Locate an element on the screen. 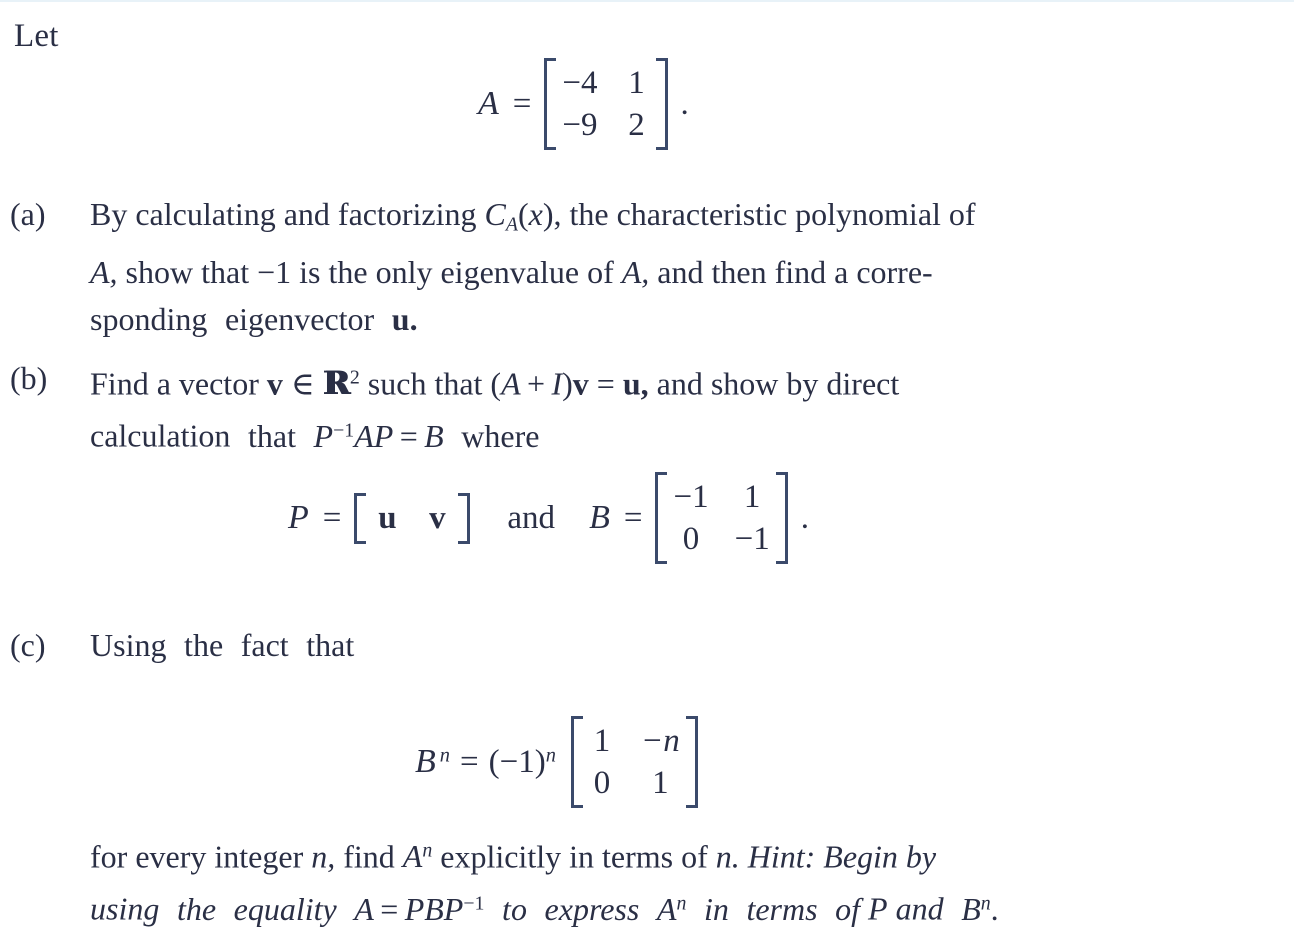  matrix-a-cells: −4 1 −9 2 is located at coordinates (605, 104).